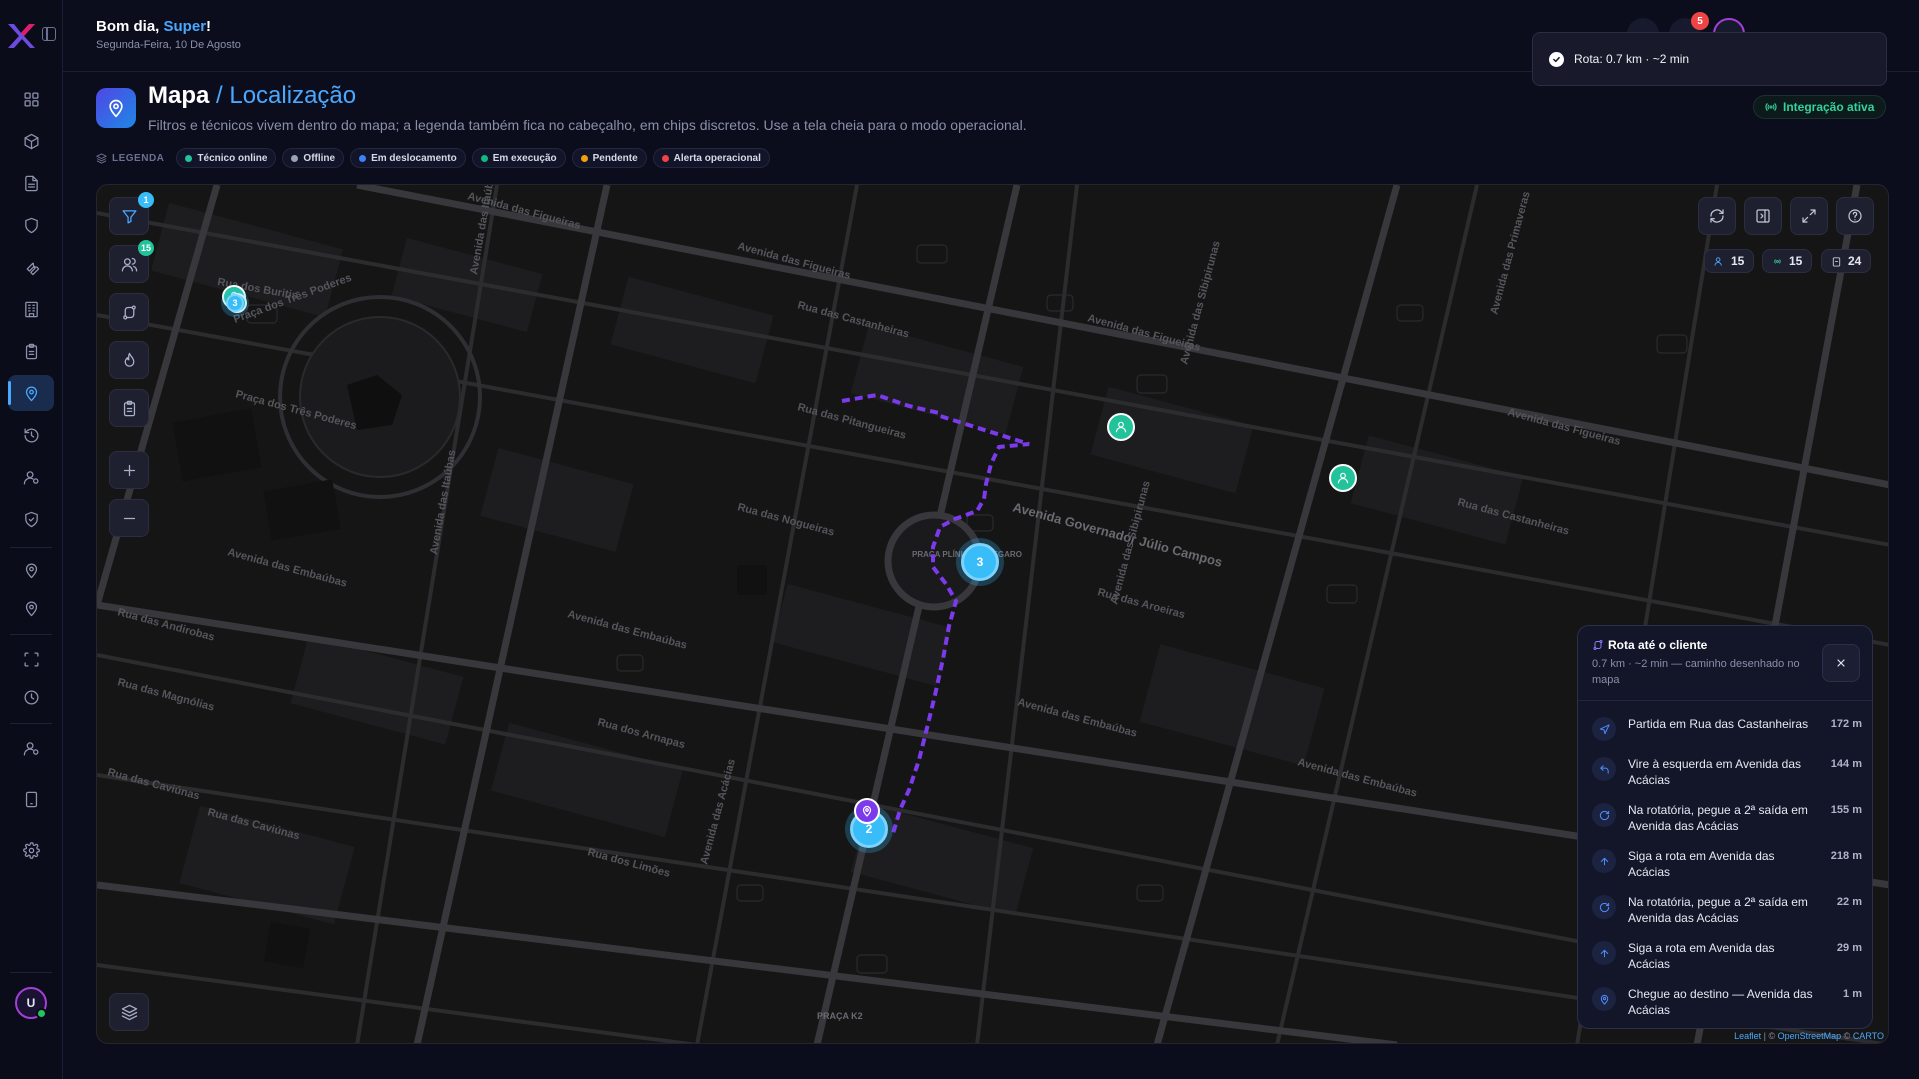 This screenshot has width=1919, height=1079. What do you see at coordinates (1846, 724) in the screenshot?
I see `route-step-distance: 172 m` at bounding box center [1846, 724].